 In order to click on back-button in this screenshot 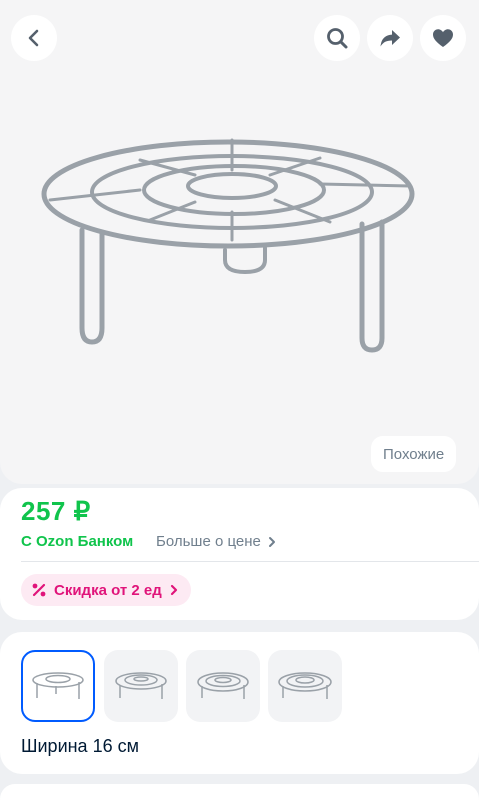, I will do `click(34, 38)`.